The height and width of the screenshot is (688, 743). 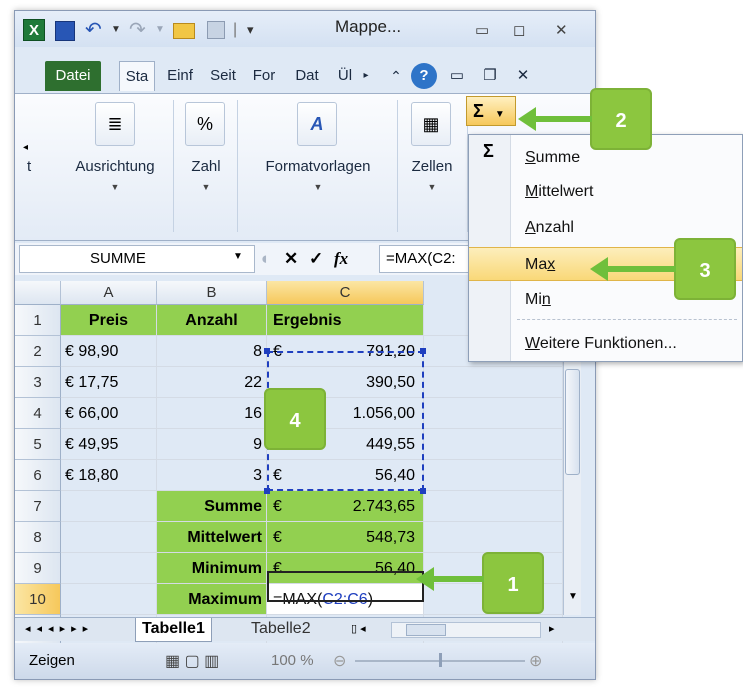 What do you see at coordinates (212, 413) in the screenshot?
I see `cell-b: 16` at bounding box center [212, 413].